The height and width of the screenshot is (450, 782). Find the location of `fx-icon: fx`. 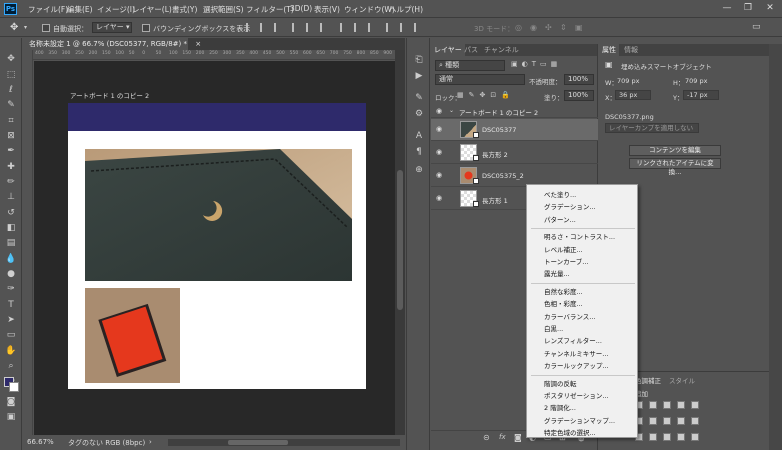

fx-icon: fx is located at coordinates (502, 437).